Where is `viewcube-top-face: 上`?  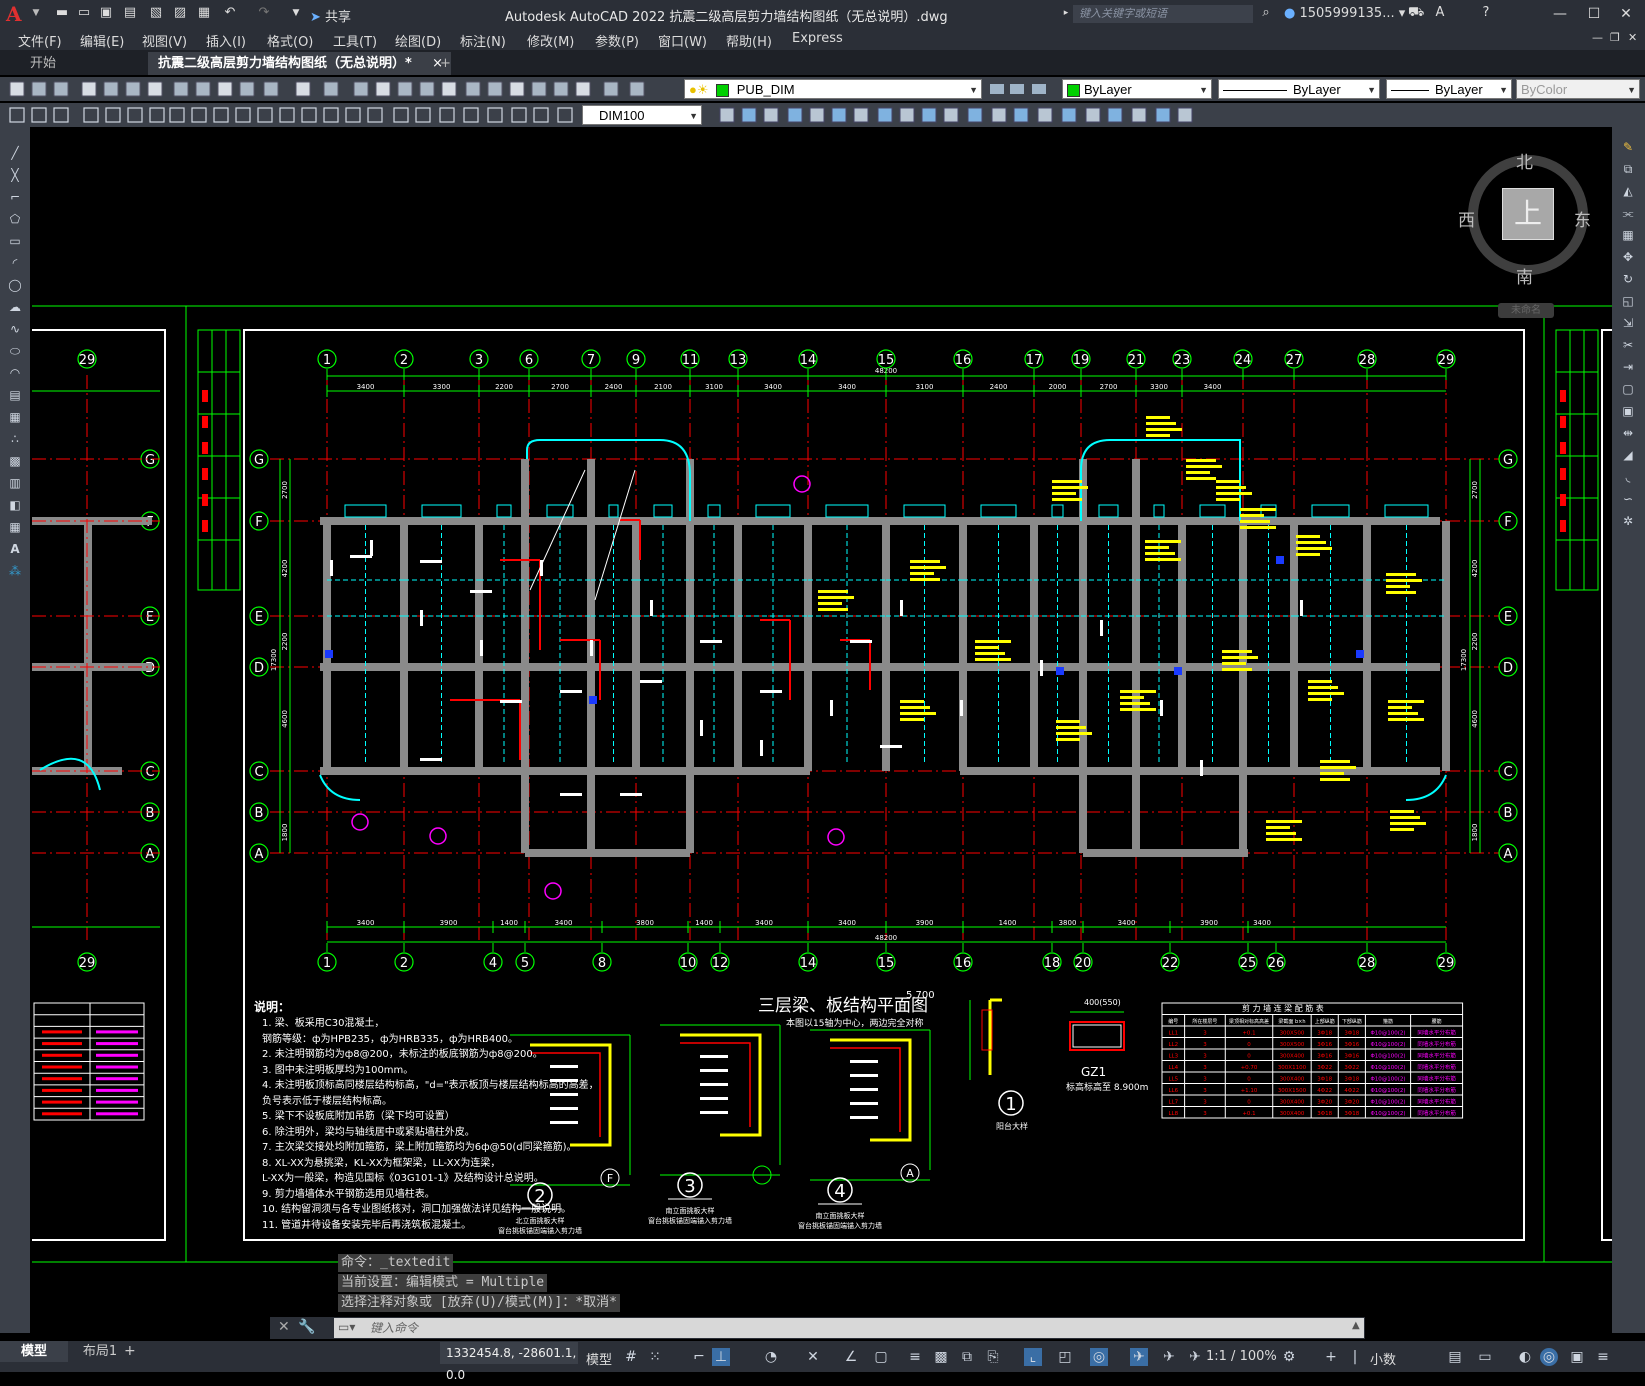 viewcube-top-face: 上 is located at coordinates (1528, 214).